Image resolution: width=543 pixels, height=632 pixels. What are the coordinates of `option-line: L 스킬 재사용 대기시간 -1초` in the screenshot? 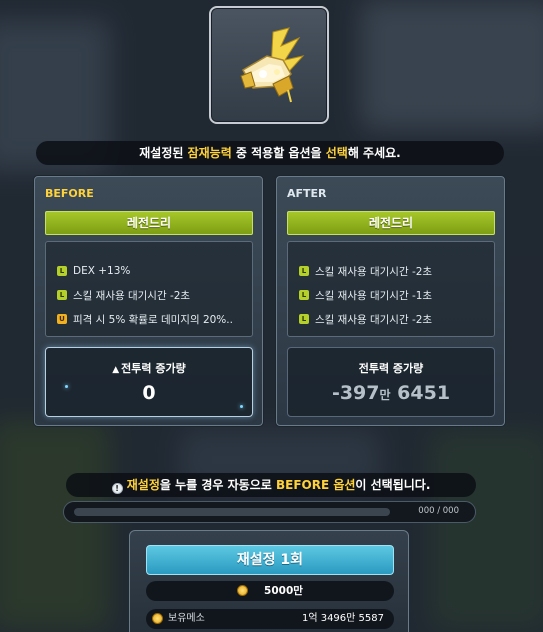 It's located at (396, 295).